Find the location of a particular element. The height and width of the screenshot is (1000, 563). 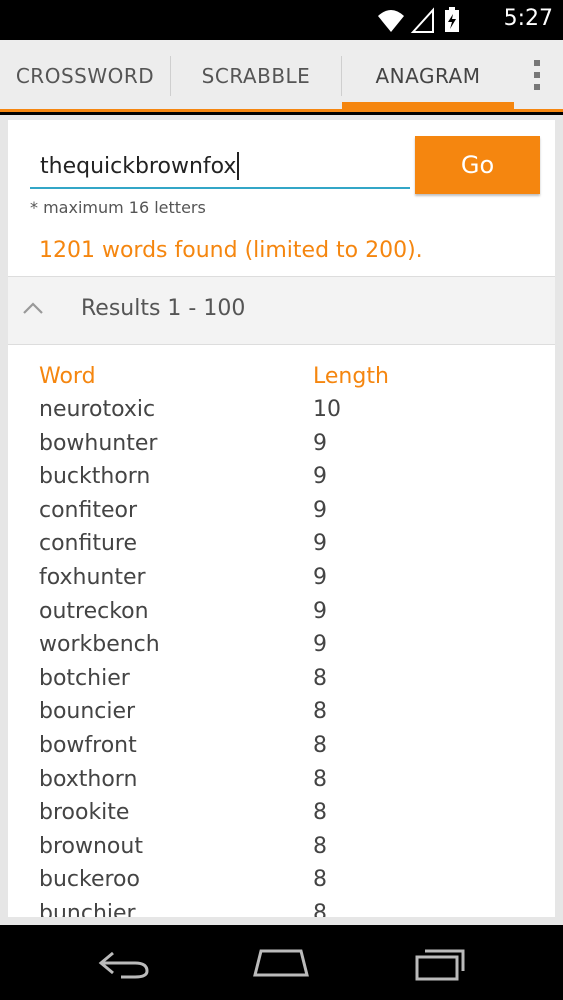

word-cell: bunchier is located at coordinates (87, 908).